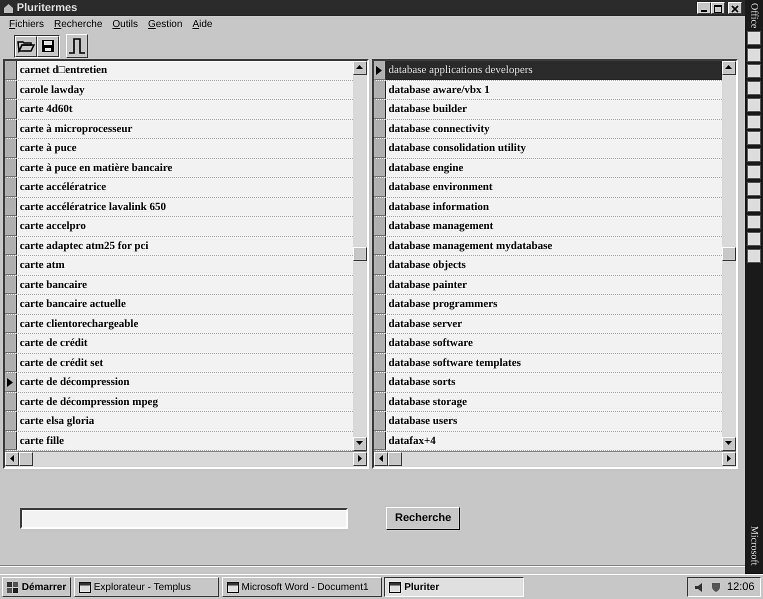  What do you see at coordinates (184, 245) in the screenshot?
I see `list-item: carte adaptec atm25 for pci` at bounding box center [184, 245].